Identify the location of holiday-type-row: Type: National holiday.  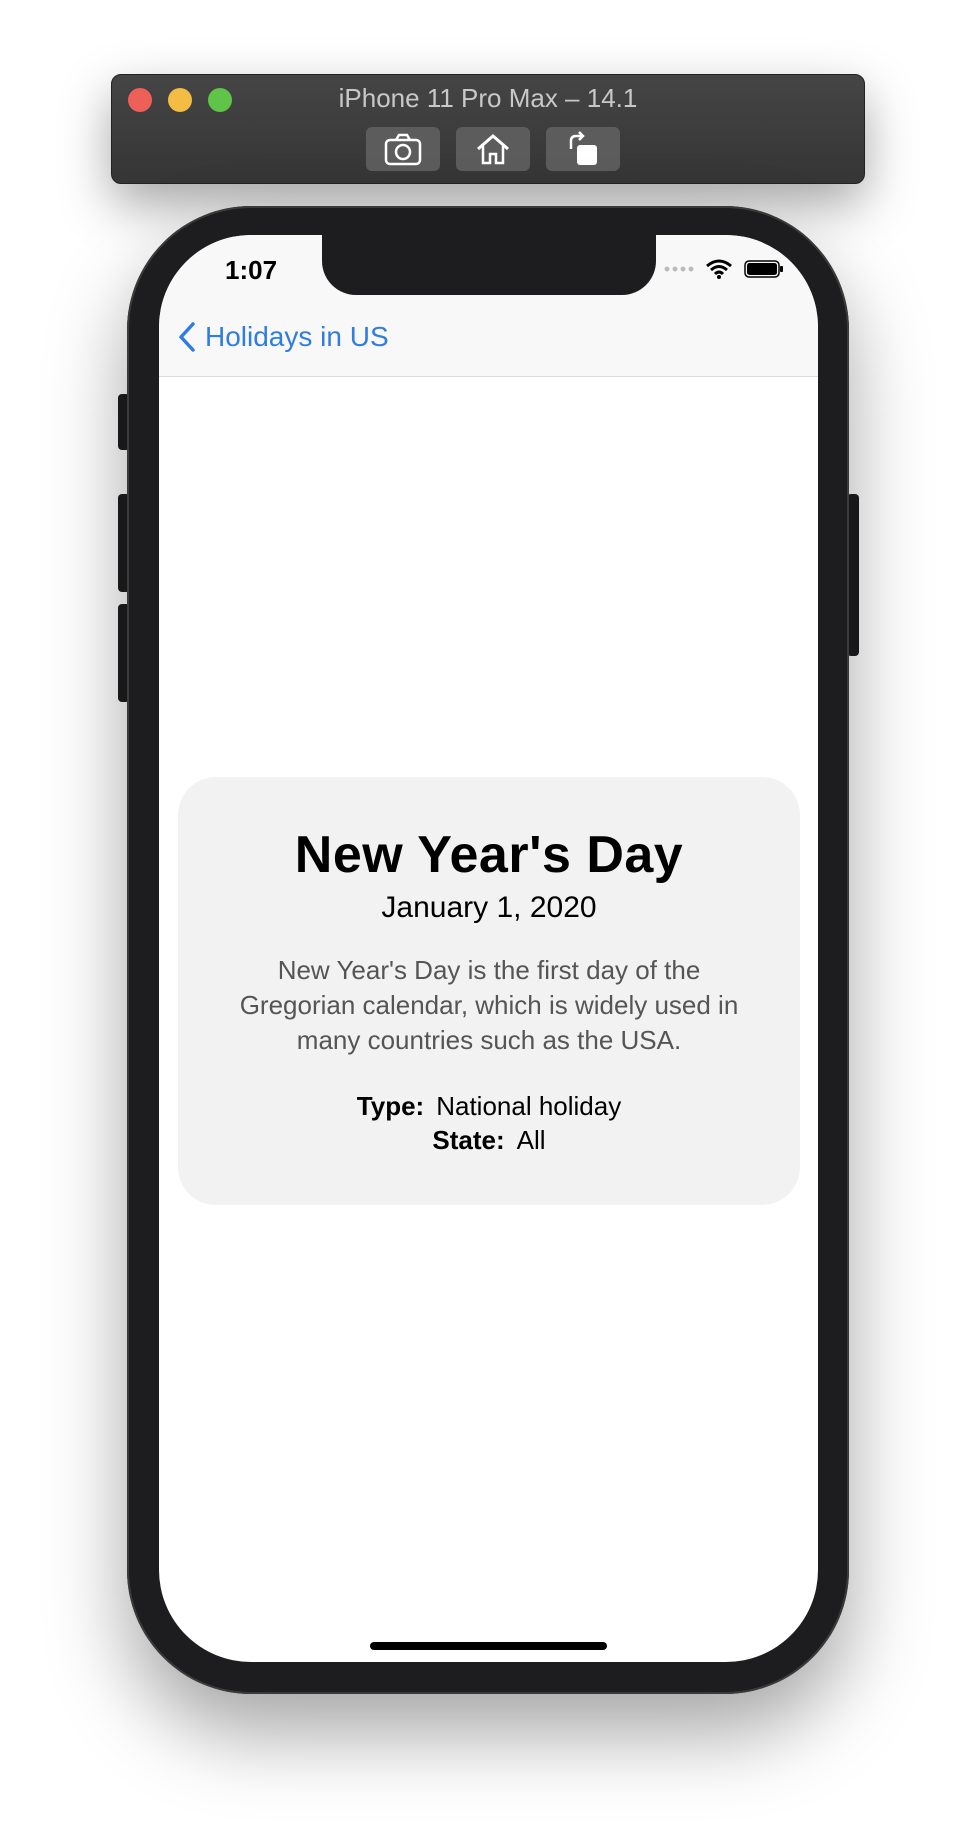
(489, 1106).